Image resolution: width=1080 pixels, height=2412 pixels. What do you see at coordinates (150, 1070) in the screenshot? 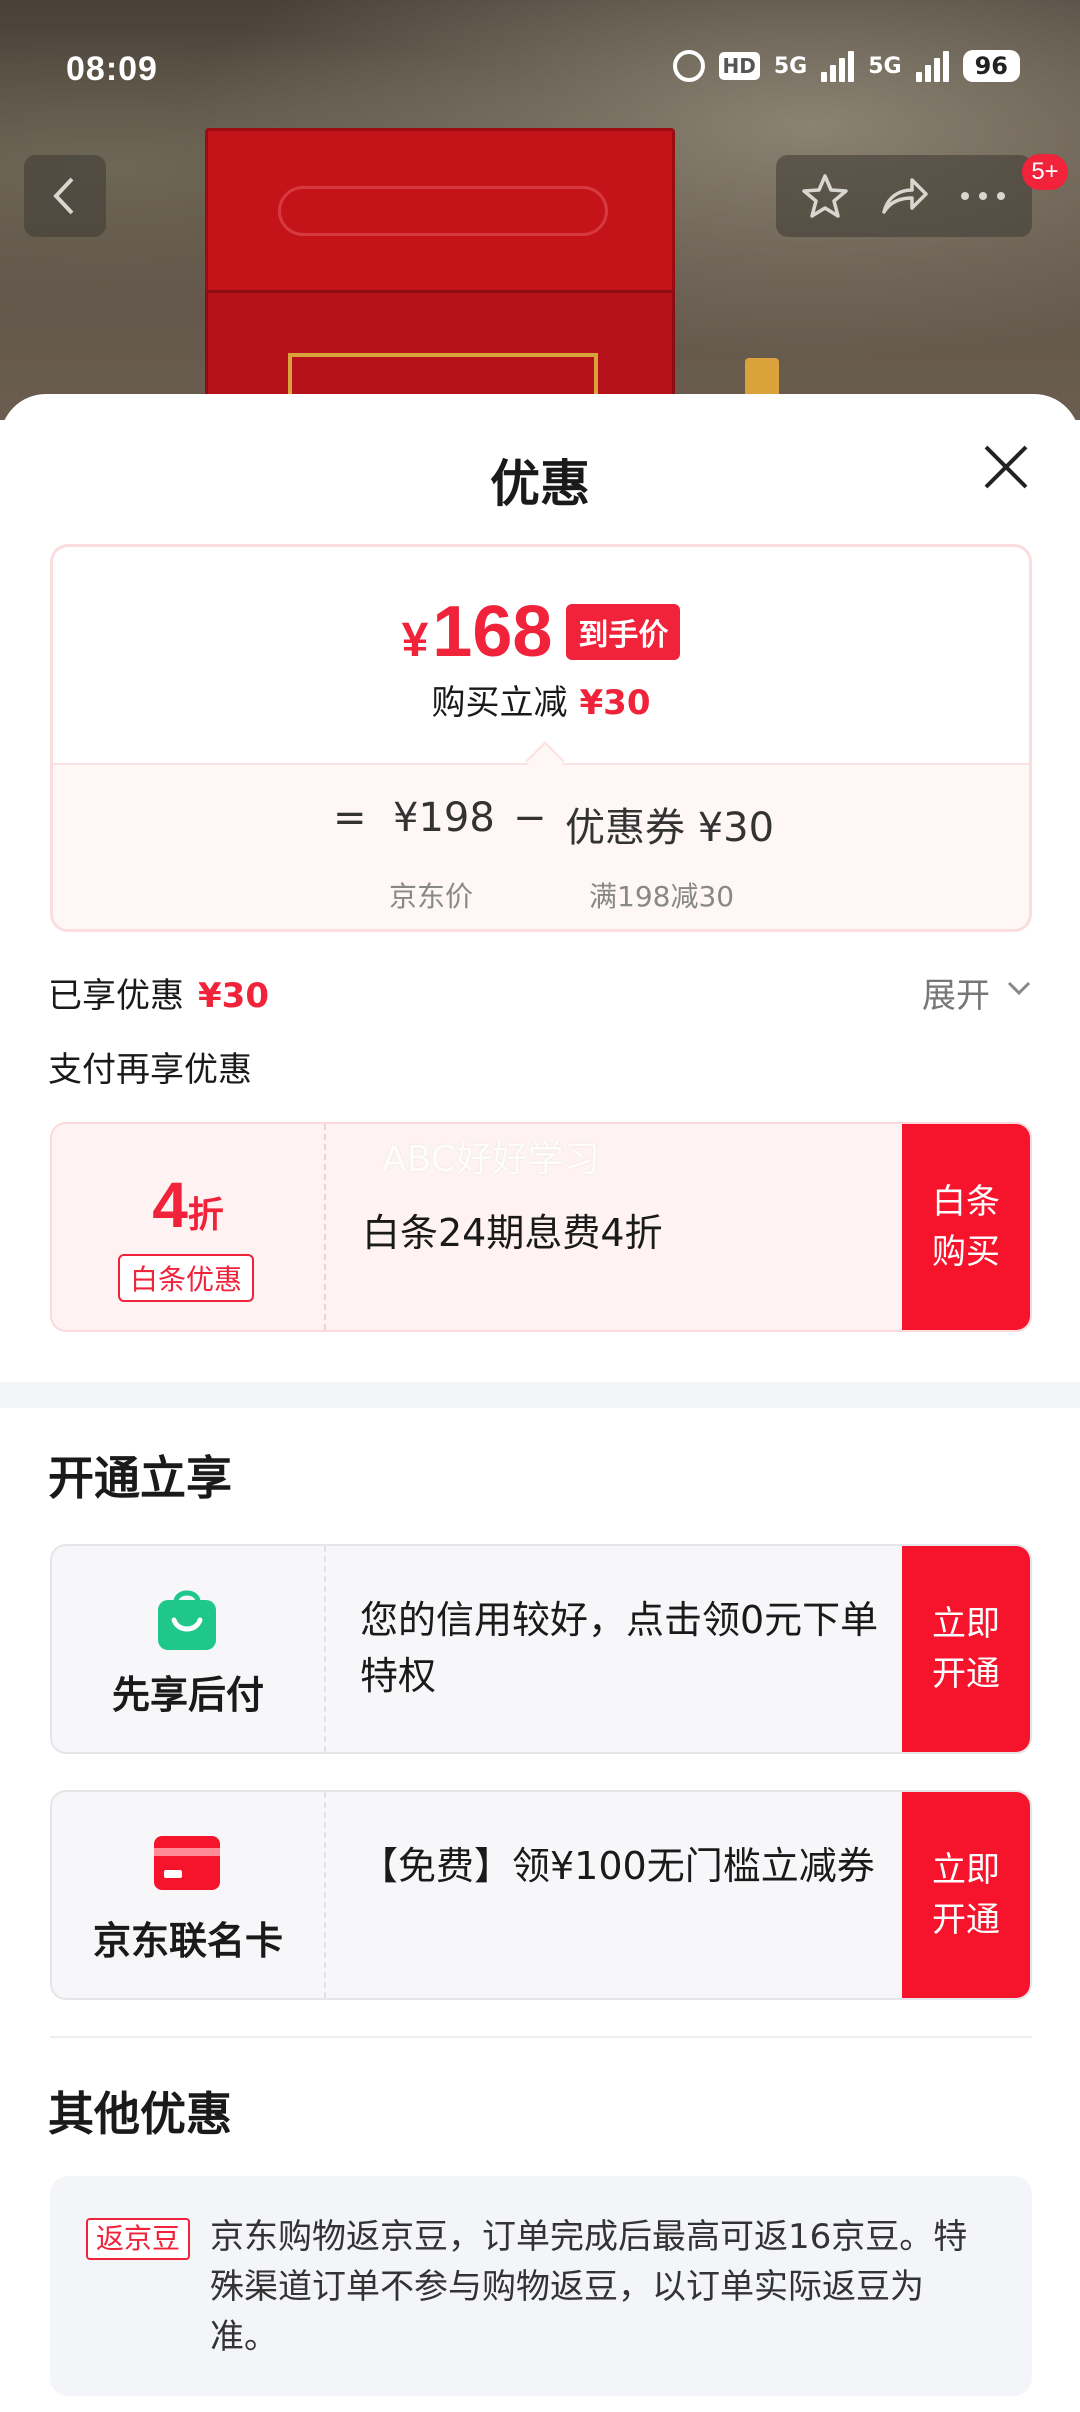
I see `pay-more-label: 支付再享优惠` at bounding box center [150, 1070].